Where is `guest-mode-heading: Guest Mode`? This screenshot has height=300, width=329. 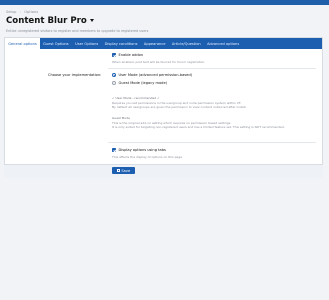 guest-mode-heading: Guest Mode is located at coordinates (121, 118).